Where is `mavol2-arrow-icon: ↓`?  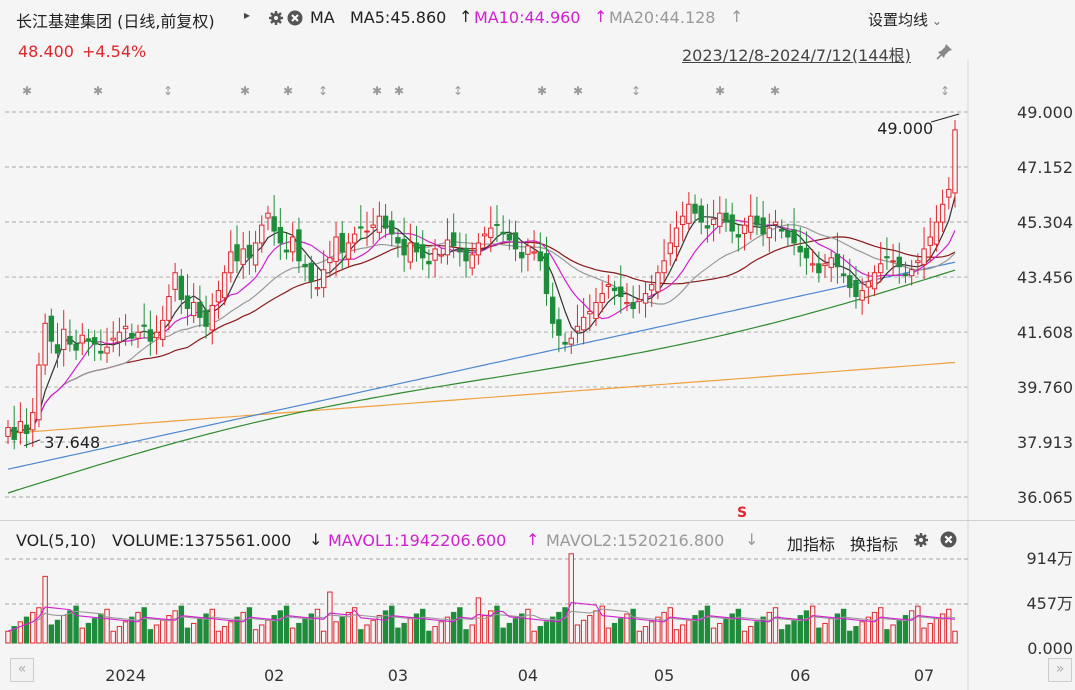 mavol2-arrow-icon: ↓ is located at coordinates (752, 539).